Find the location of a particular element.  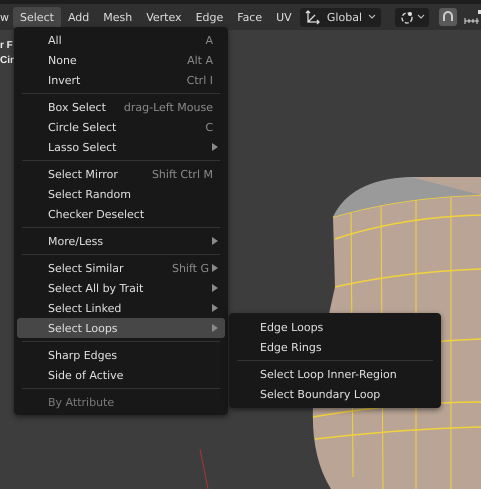

menu-item: Lasso Select is located at coordinates (121, 147).